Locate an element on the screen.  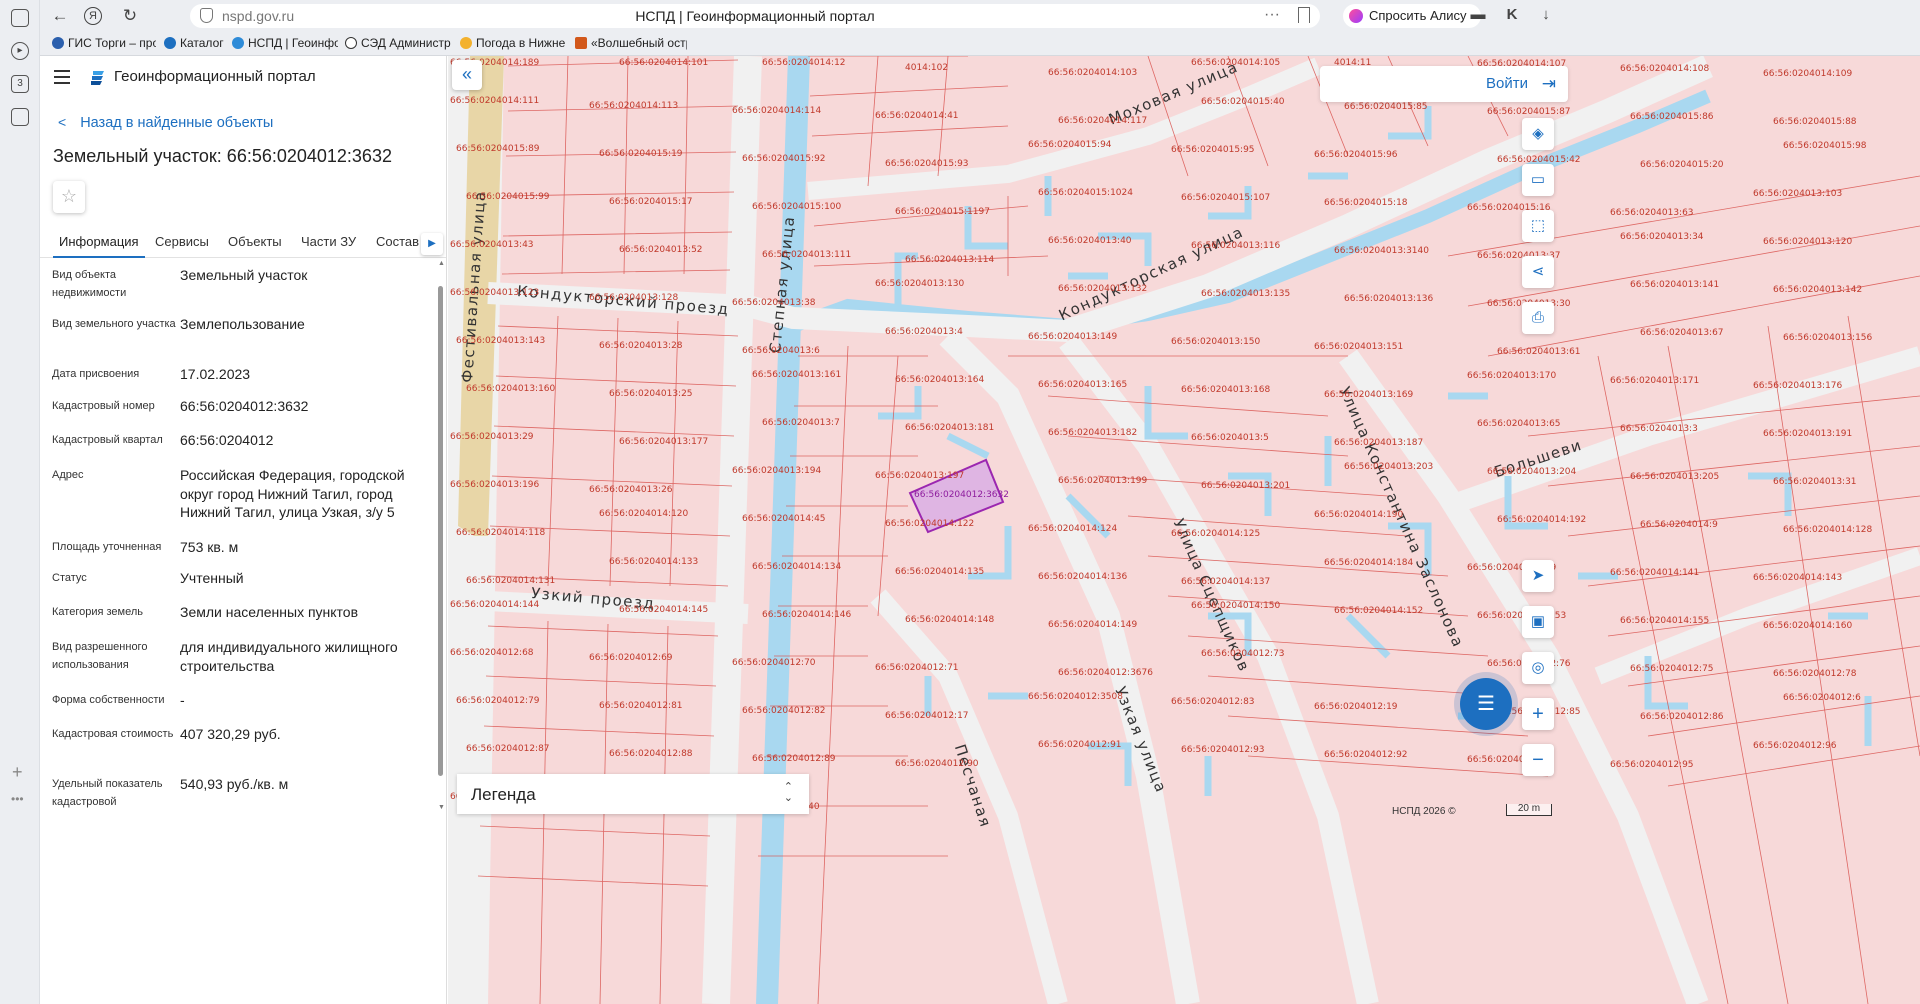
parcel-label: 66:56:0204013:120 is located at coordinates (1808, 242).